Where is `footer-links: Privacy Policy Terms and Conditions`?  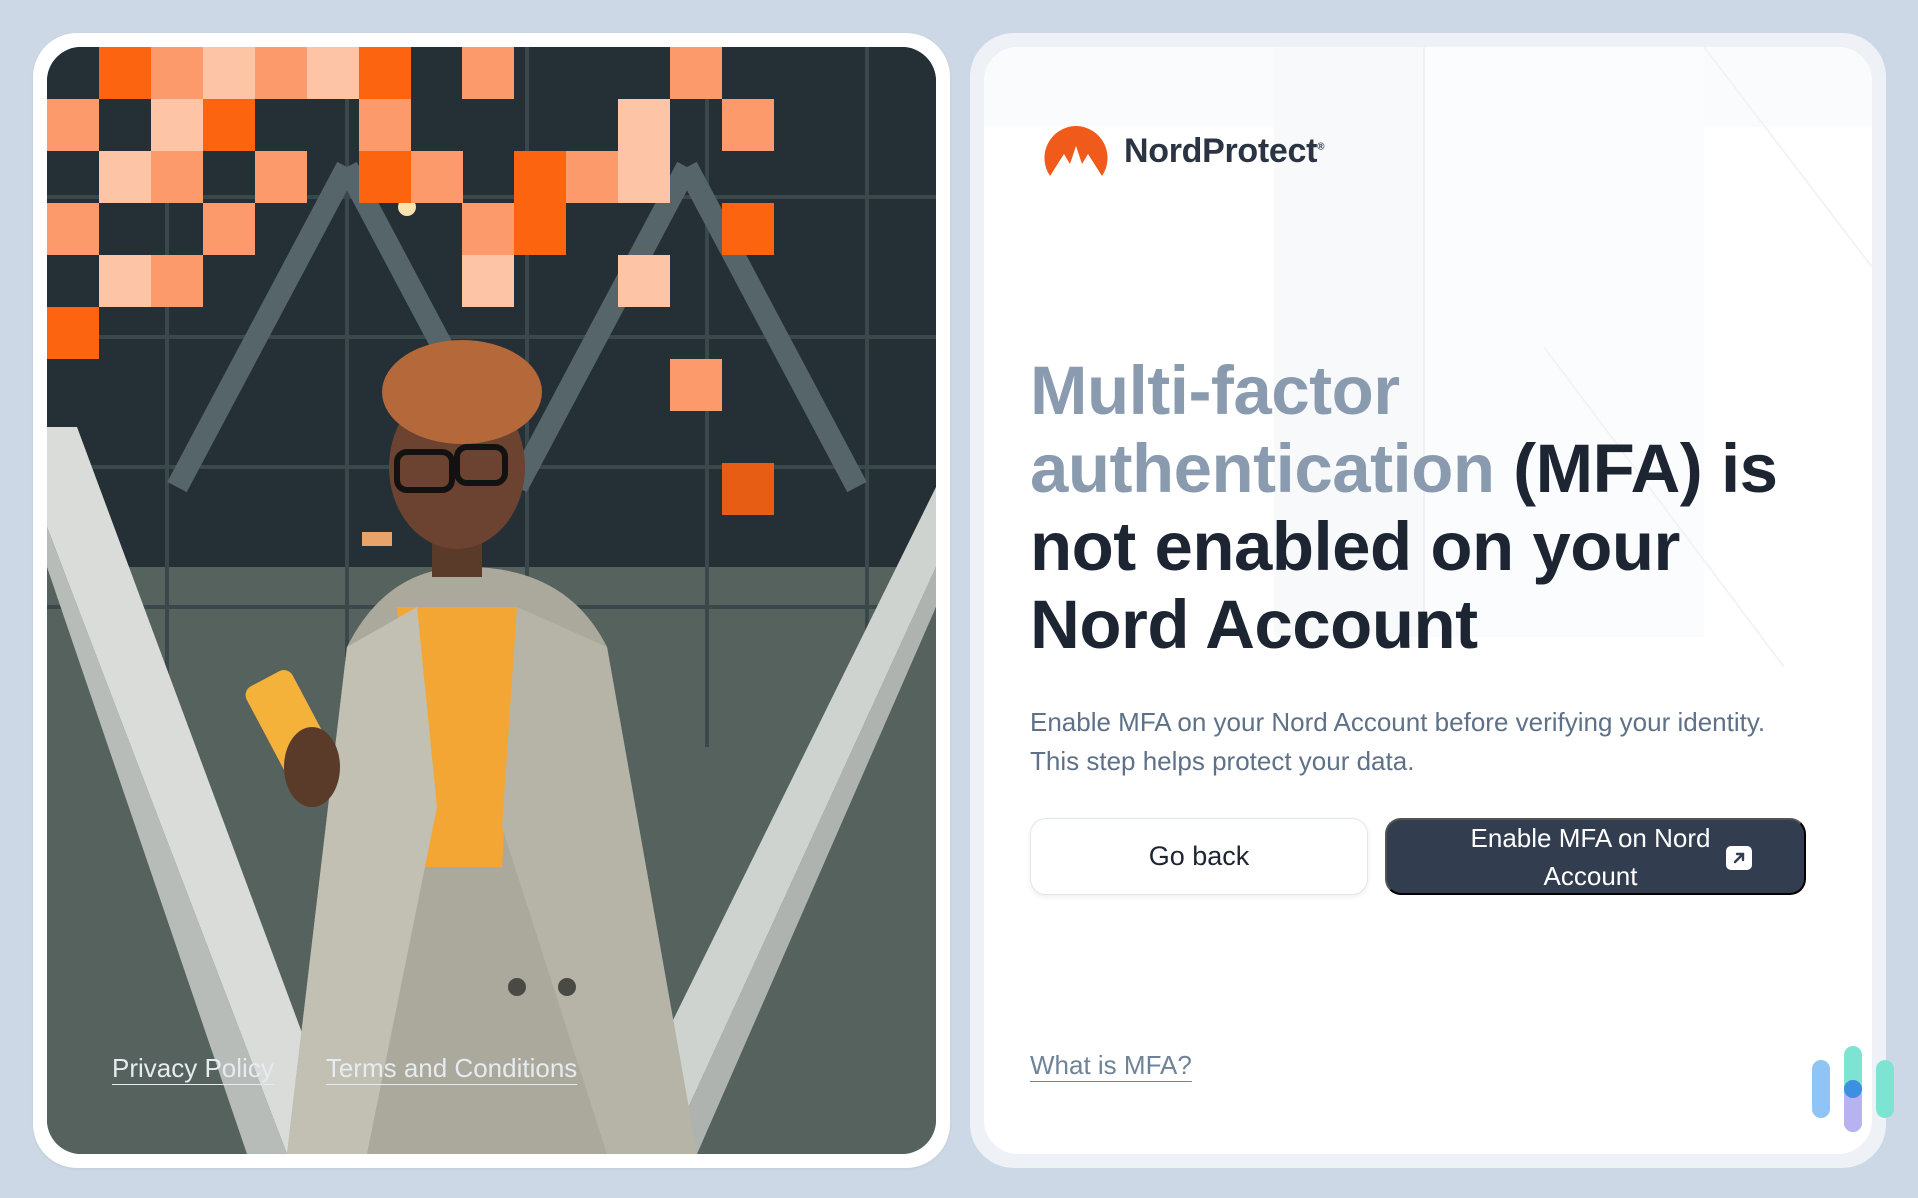
footer-links: Privacy Policy Terms and Conditions is located at coordinates (344, 1068).